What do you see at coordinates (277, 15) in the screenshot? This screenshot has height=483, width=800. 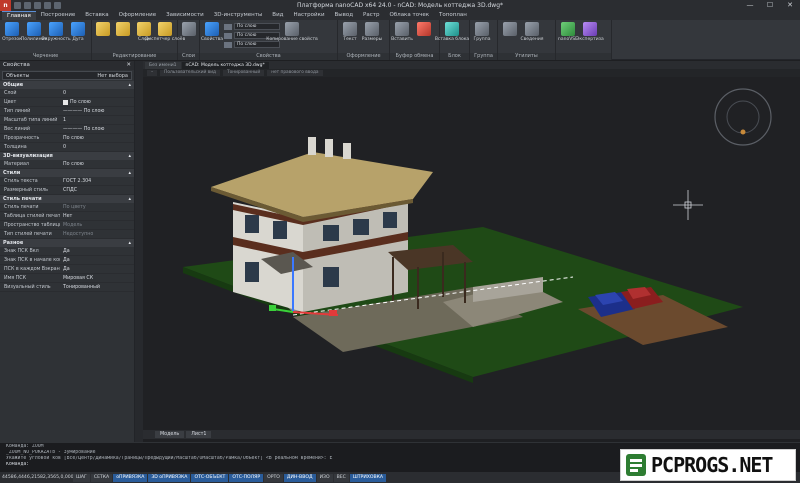 I see `ribbon-tab: Вид` at bounding box center [277, 15].